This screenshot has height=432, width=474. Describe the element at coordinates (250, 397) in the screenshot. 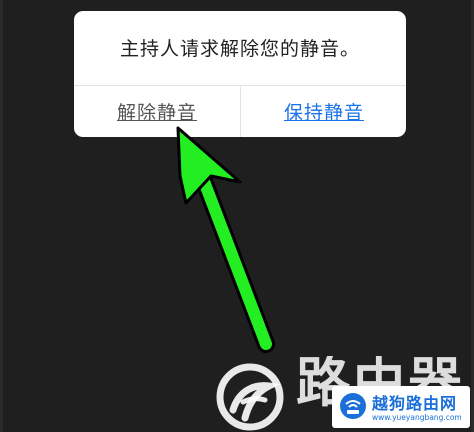

I see `swirl-logo-icon` at that location.